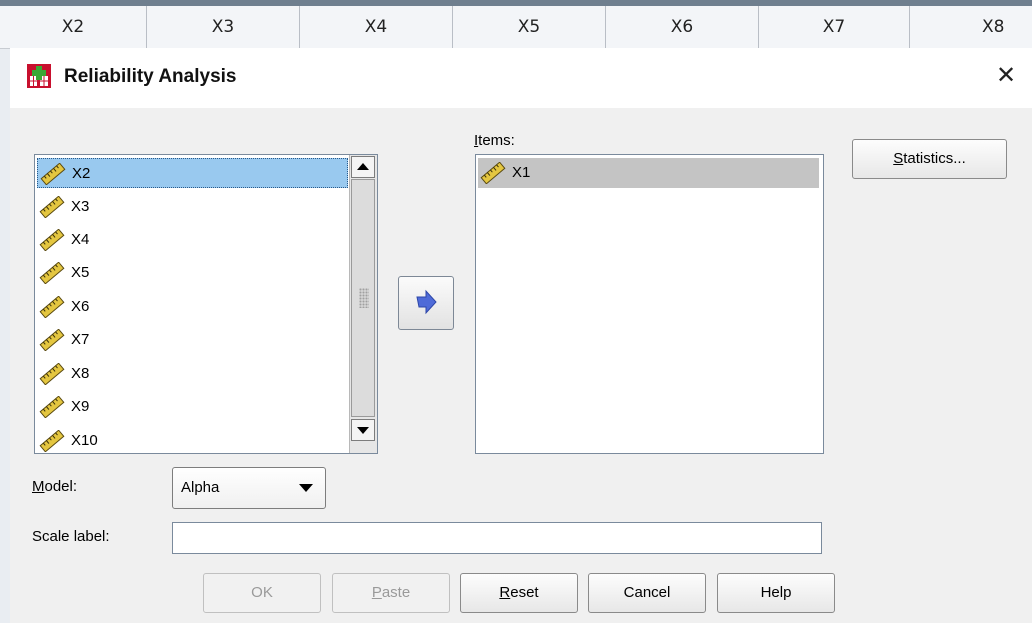  Describe the element at coordinates (647, 593) in the screenshot. I see `cancel-button: Cancel` at that location.